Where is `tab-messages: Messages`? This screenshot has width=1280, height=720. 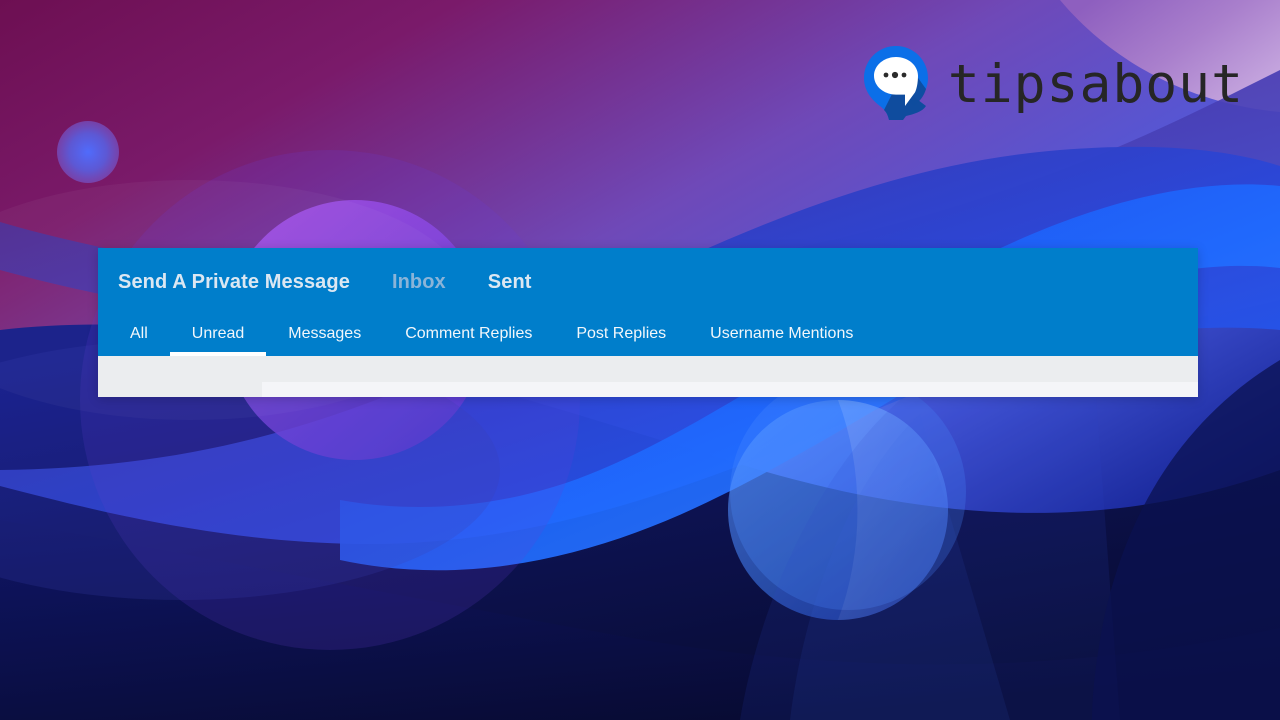 tab-messages: Messages is located at coordinates (324, 336).